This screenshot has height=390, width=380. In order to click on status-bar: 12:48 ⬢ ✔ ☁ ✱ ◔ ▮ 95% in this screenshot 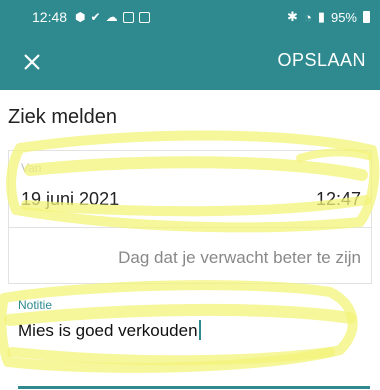, I will do `click(190, 17)`.